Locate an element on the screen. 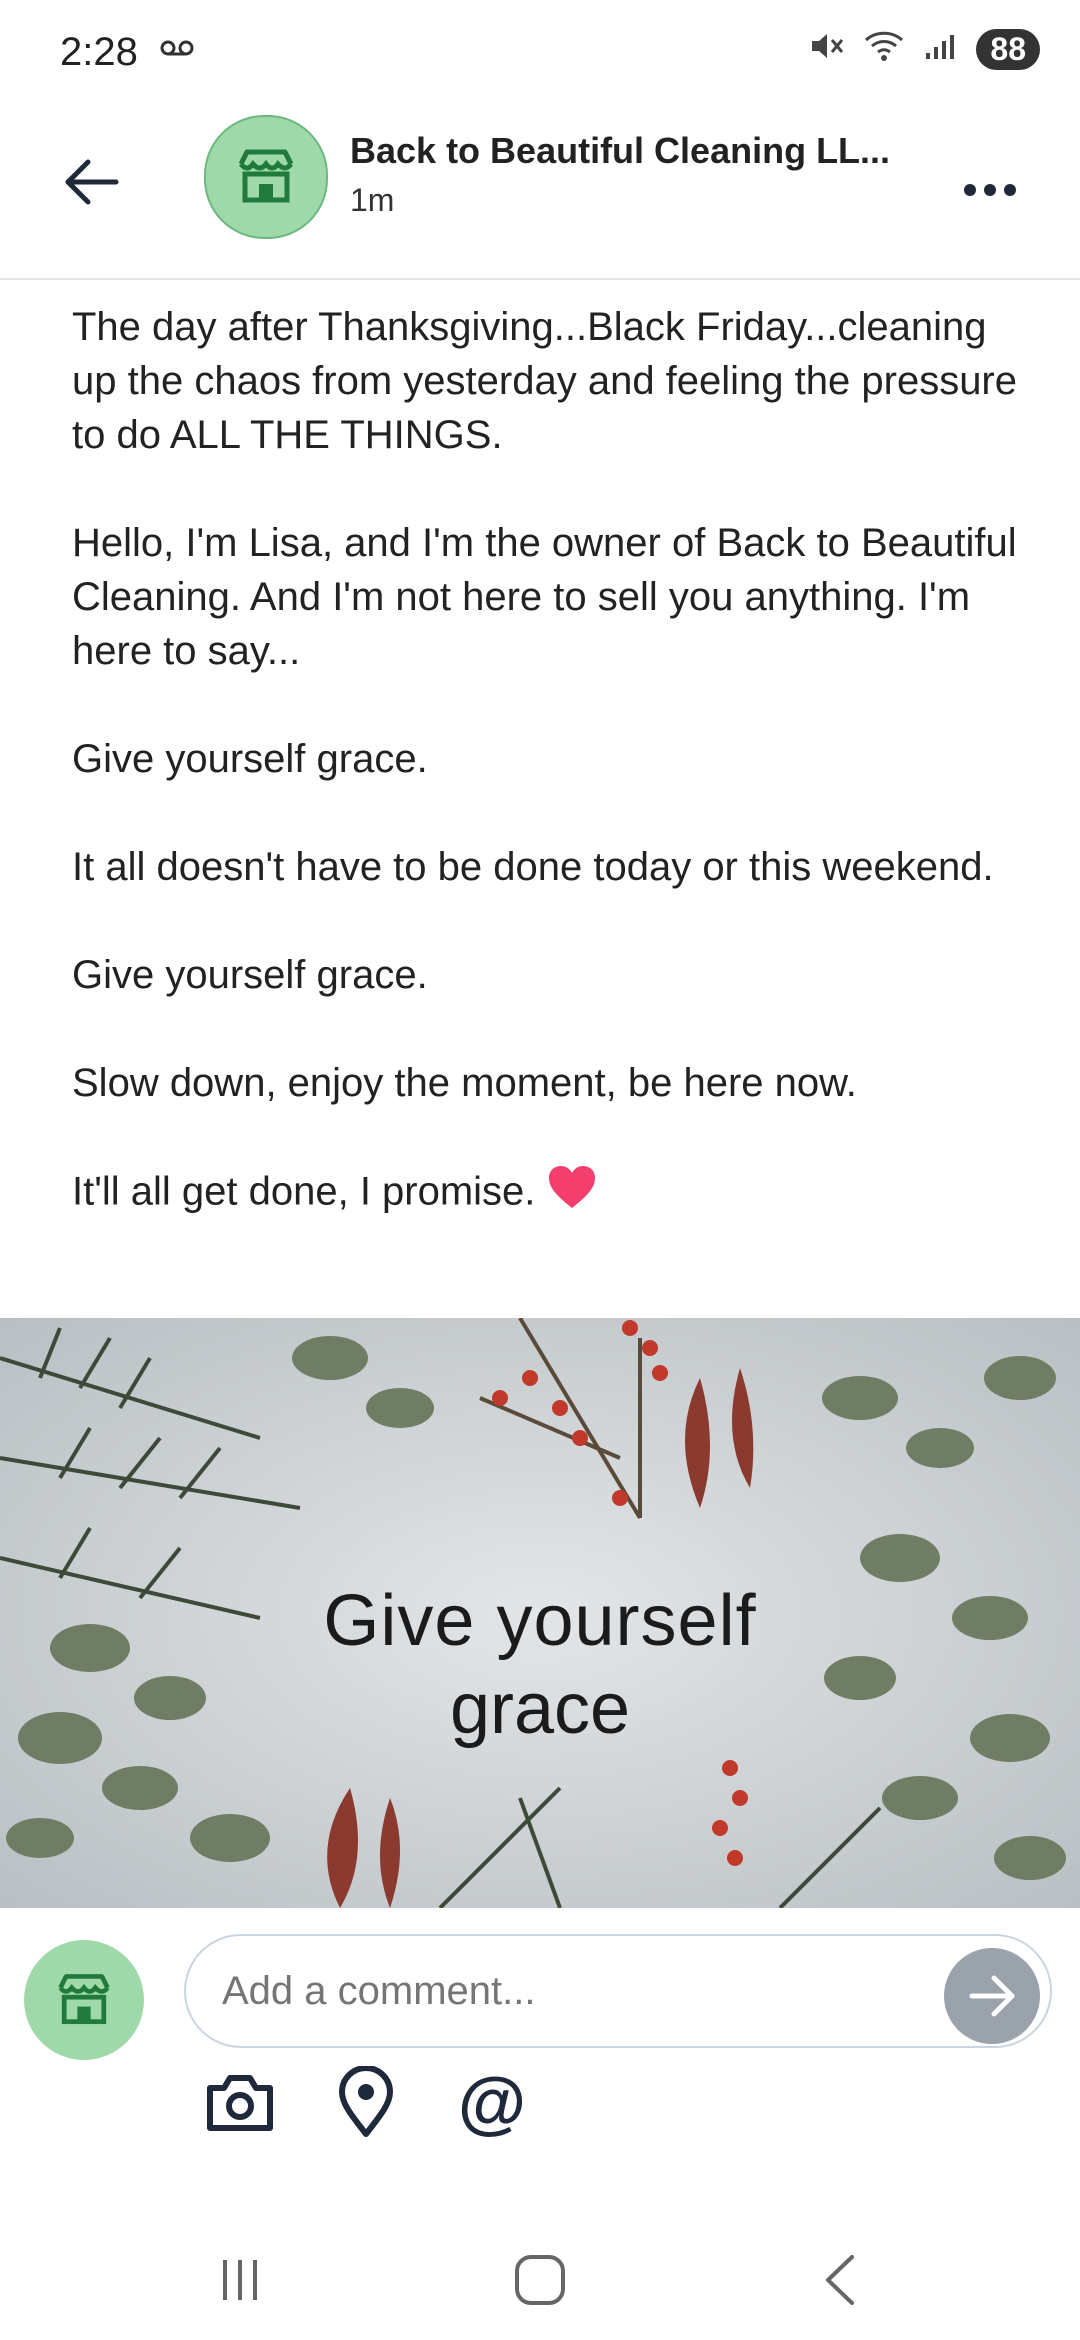 This screenshot has width=1080, height=2340. arrow-right-icon is located at coordinates (992, 1996).